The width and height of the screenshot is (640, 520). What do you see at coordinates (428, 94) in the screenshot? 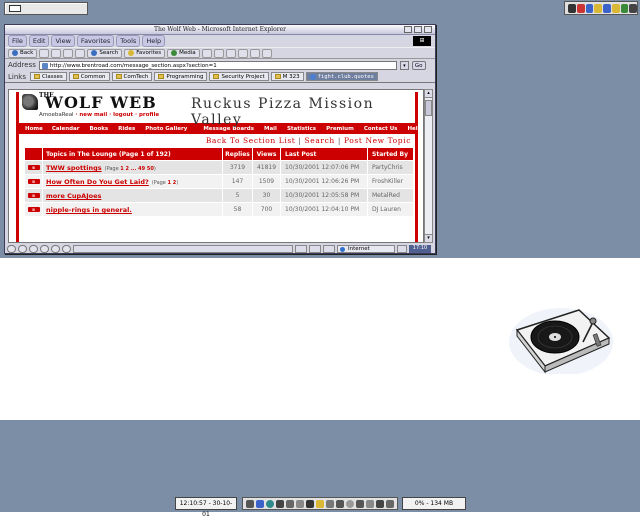
I see `scroll-up-button: ▴` at bounding box center [428, 94].